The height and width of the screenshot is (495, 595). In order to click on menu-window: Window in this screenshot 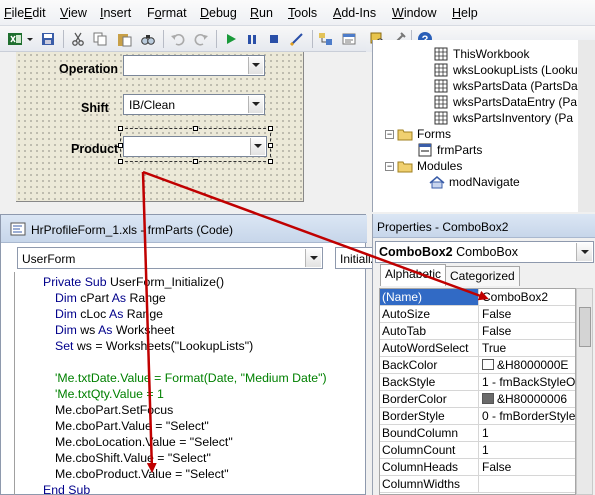, I will do `click(414, 13)`.